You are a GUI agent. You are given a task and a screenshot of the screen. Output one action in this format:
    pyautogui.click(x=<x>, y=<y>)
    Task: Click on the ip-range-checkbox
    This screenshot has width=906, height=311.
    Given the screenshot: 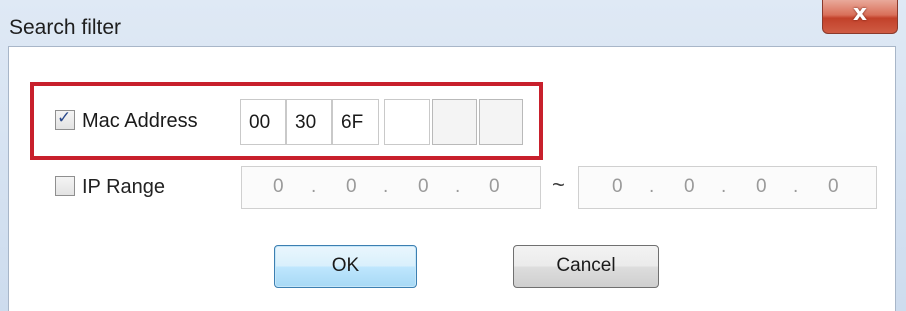 What is the action you would take?
    pyautogui.click(x=65, y=186)
    